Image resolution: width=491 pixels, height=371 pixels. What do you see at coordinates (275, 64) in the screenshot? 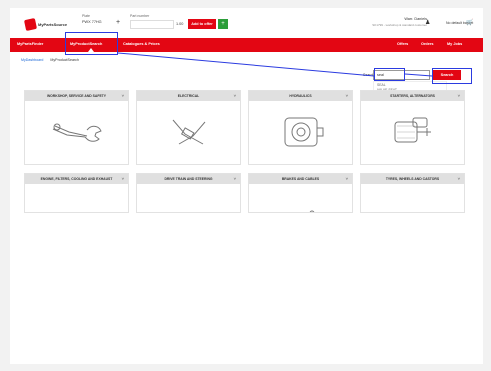
I see `annotation-arrow` at bounding box center [275, 64].